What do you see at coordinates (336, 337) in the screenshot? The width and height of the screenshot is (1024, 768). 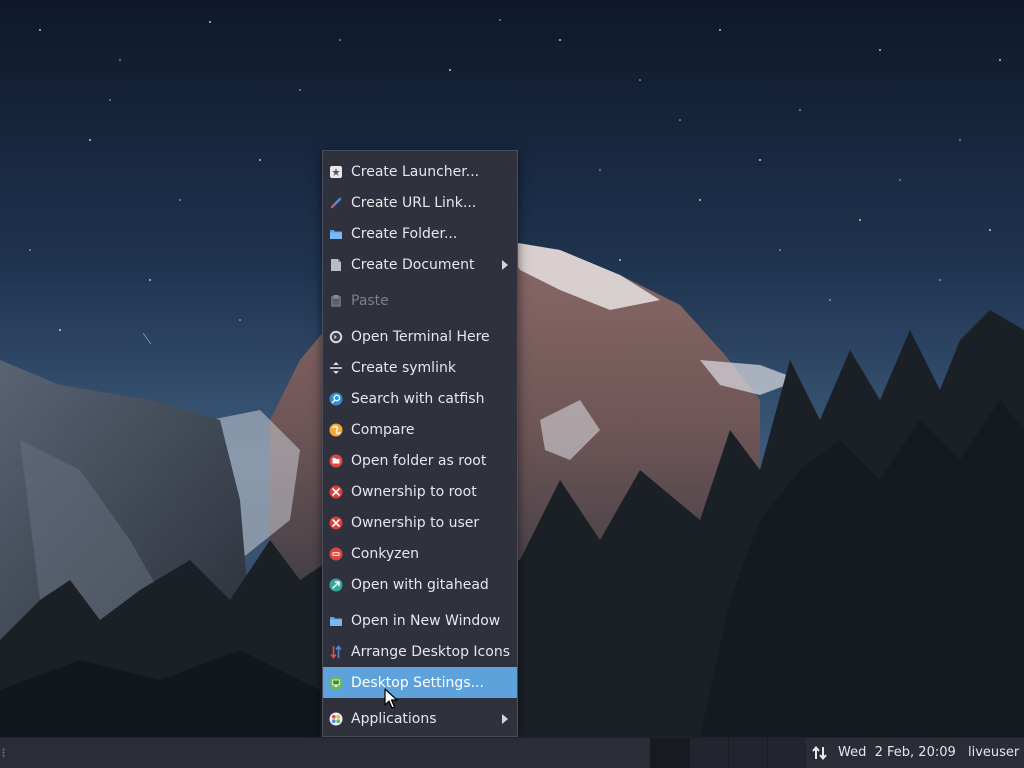 I see `terminal-icon` at bounding box center [336, 337].